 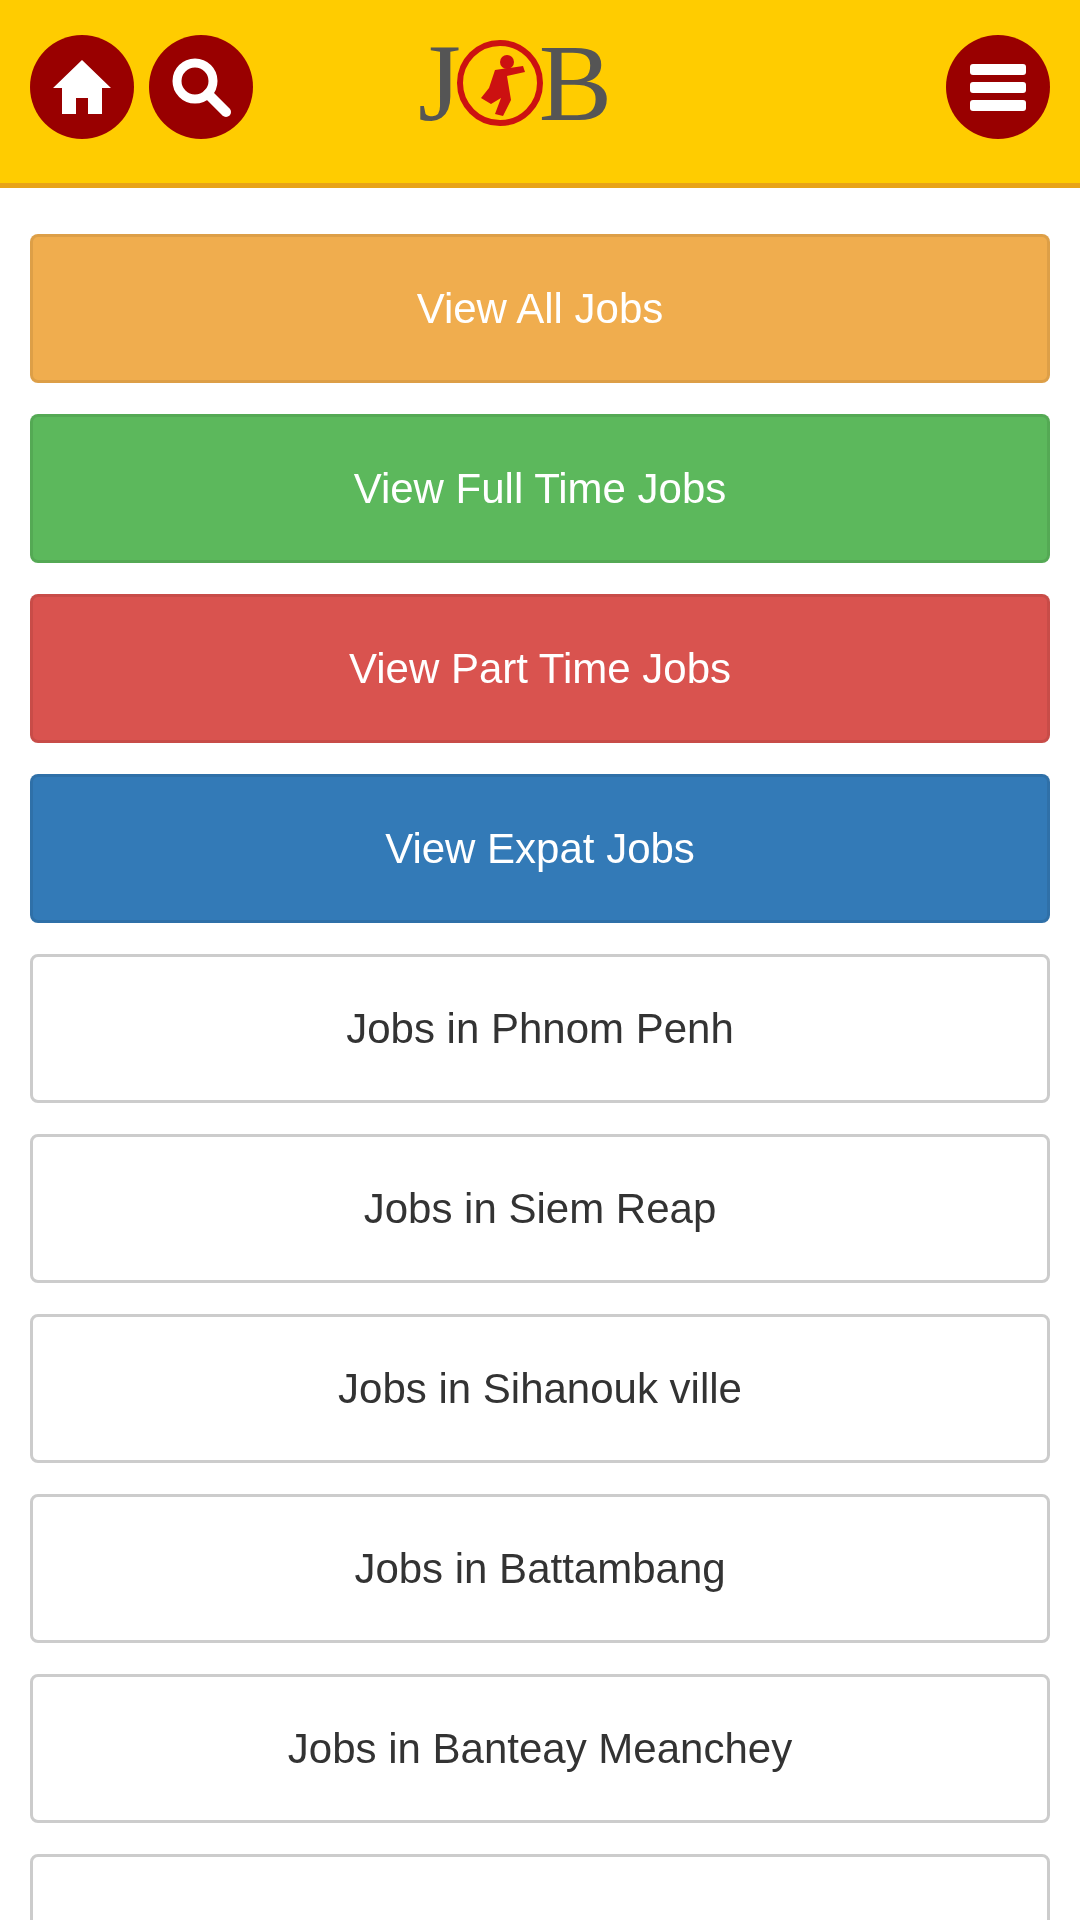 What do you see at coordinates (540, 1568) in the screenshot?
I see `nav-button: Jobs in Battambang` at bounding box center [540, 1568].